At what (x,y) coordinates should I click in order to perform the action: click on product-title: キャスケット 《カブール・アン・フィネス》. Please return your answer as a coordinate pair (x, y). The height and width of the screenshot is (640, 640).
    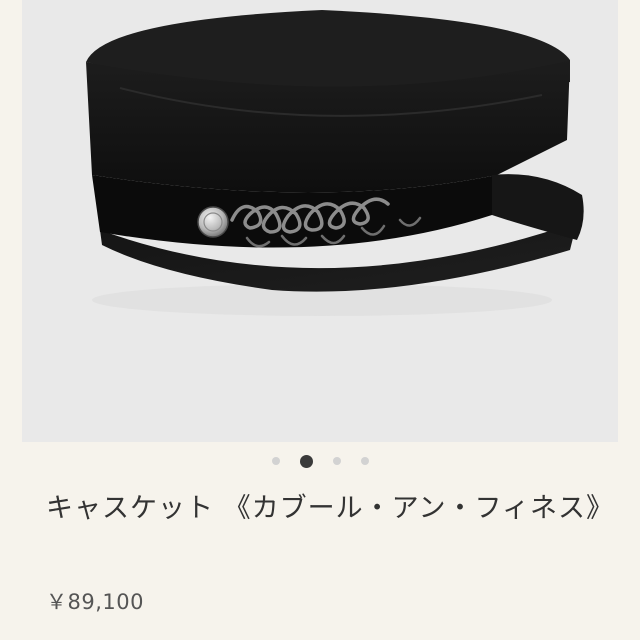
    Looking at the image, I should click on (330, 508).